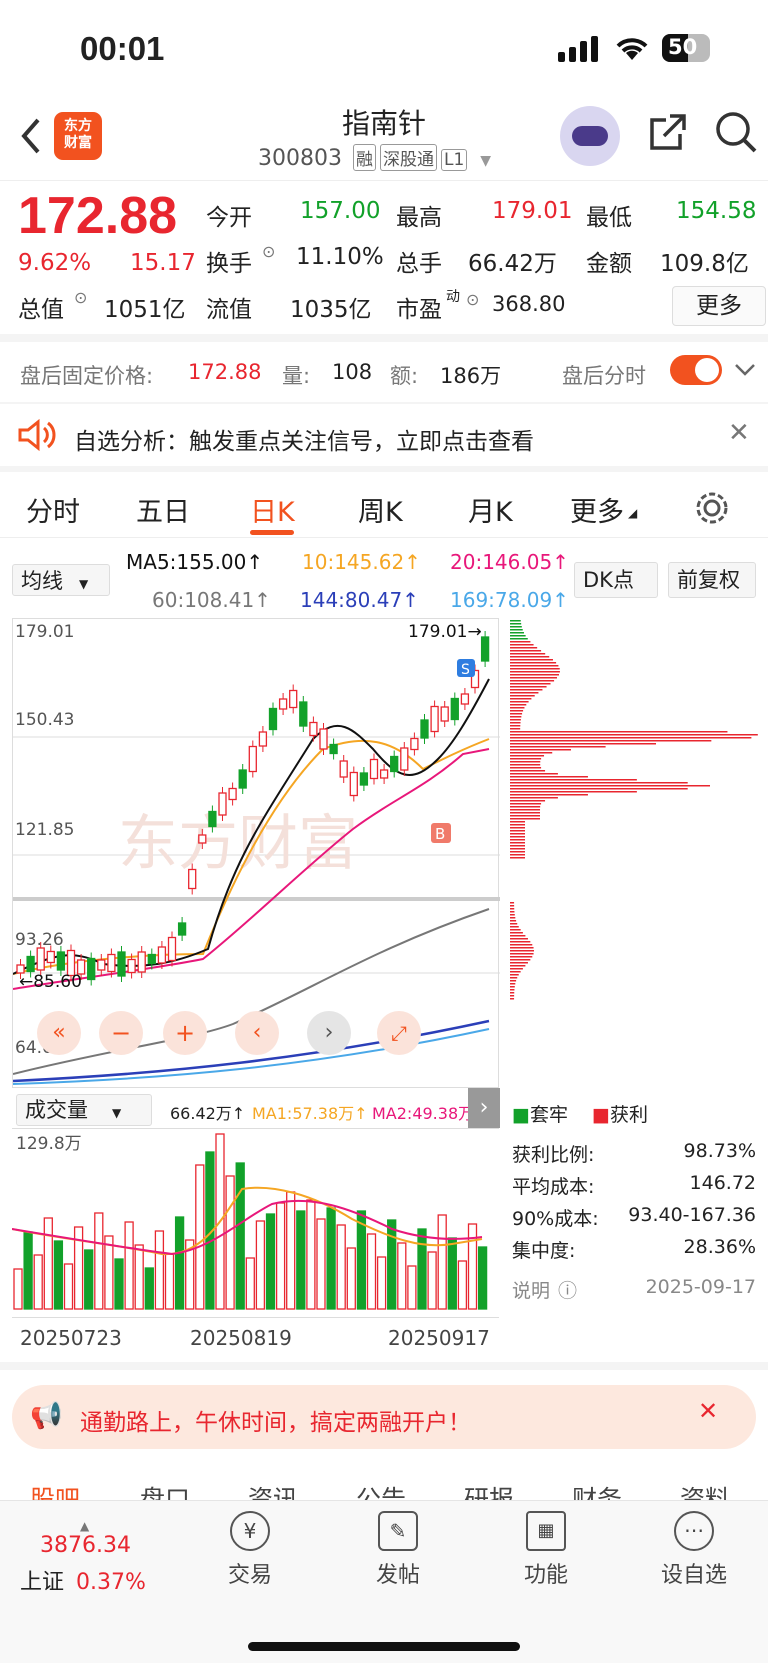 This screenshot has height=1663, width=768. Describe the element at coordinates (616, 580) in the screenshot. I see `dk-point-button: DK点` at that location.